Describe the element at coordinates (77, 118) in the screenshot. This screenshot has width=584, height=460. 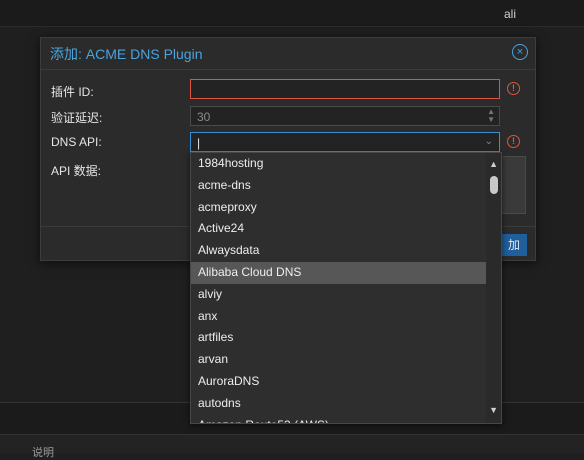
I see `validation-delay-label: 验证延迟:` at that location.